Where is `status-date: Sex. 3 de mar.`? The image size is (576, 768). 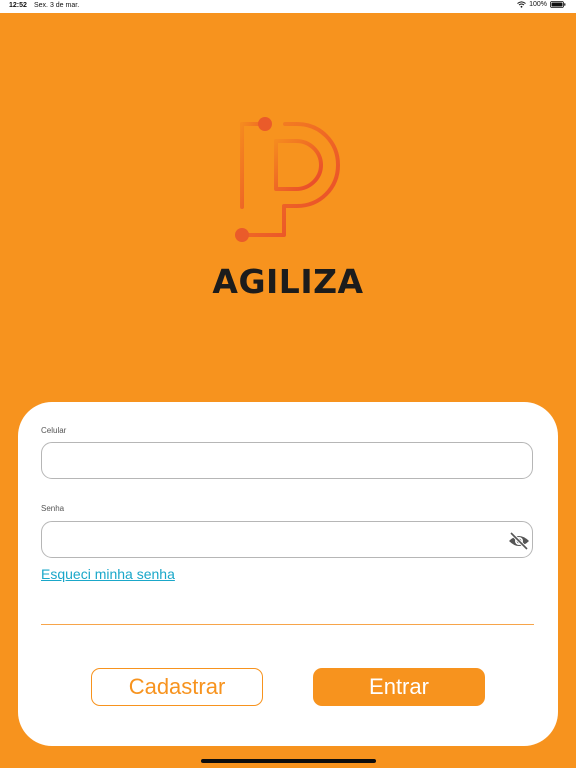 status-date: Sex. 3 de mar. is located at coordinates (57, 5).